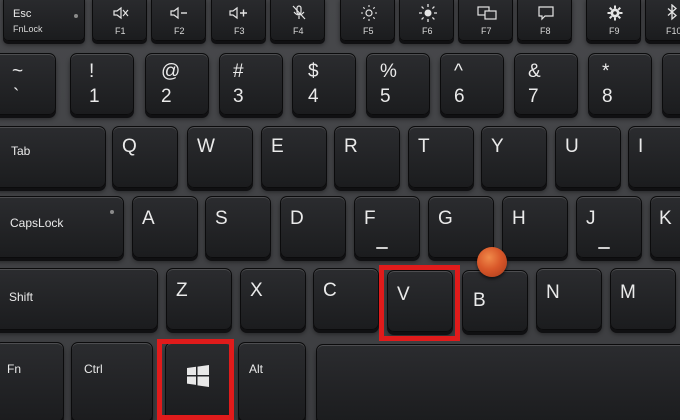  What do you see at coordinates (533, 96) in the screenshot?
I see `key-7-main-label: 7` at bounding box center [533, 96].